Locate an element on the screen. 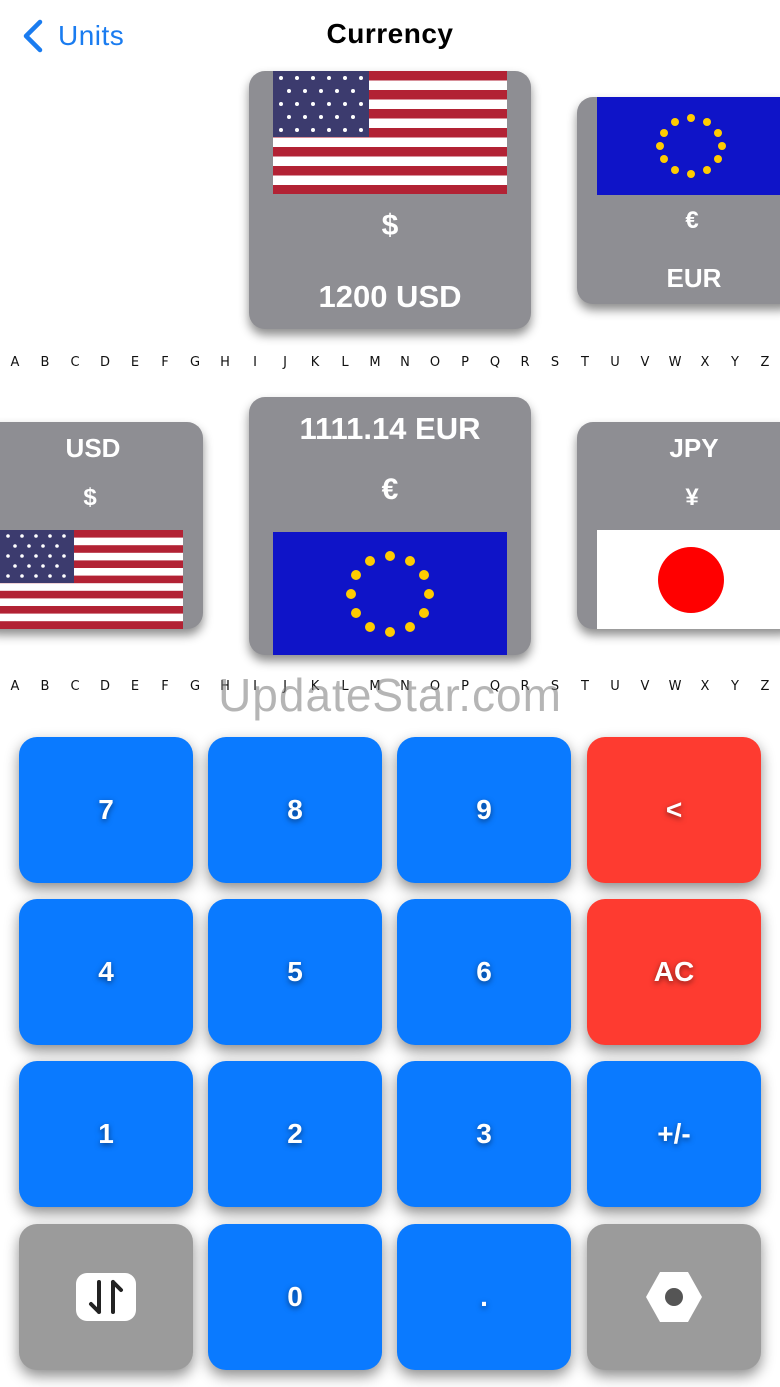 The width and height of the screenshot is (780, 1387). input-amount: 1200 USD is located at coordinates (390, 296).